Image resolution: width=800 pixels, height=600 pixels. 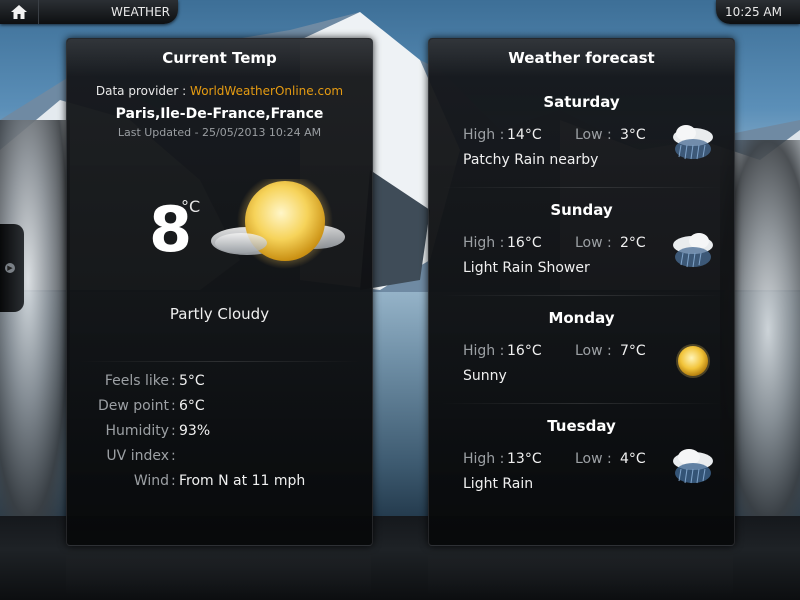 I want to click on panel-reflection-left, so click(x=218, y=572).